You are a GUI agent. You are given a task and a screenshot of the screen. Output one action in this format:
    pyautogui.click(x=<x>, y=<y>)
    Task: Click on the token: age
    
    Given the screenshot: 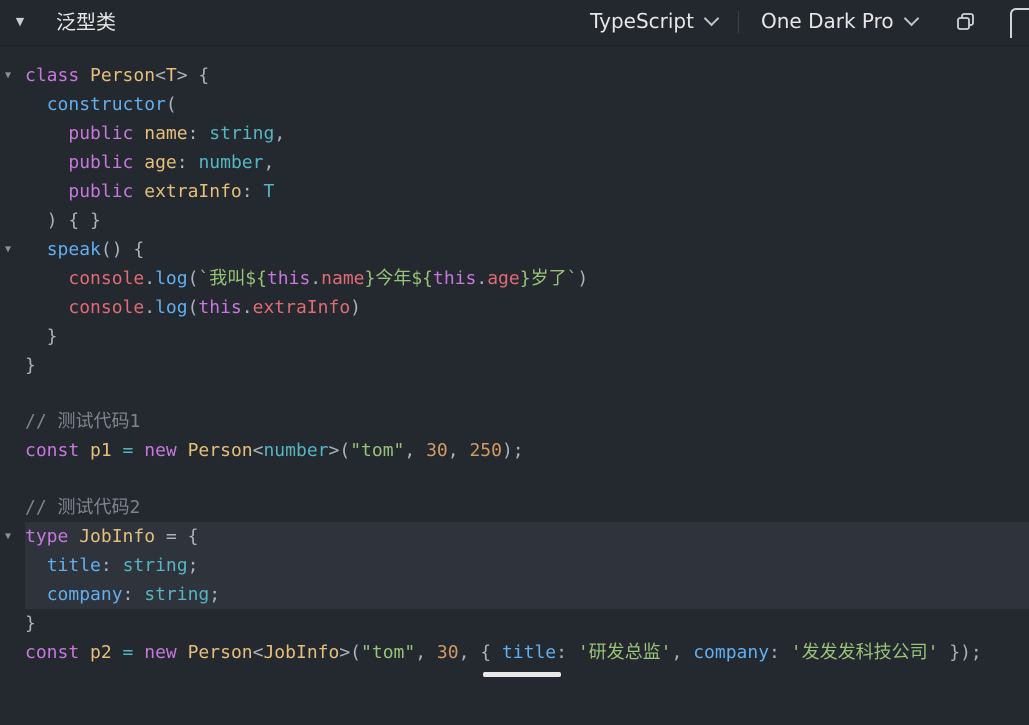 What is the action you would take?
    pyautogui.click(x=503, y=278)
    